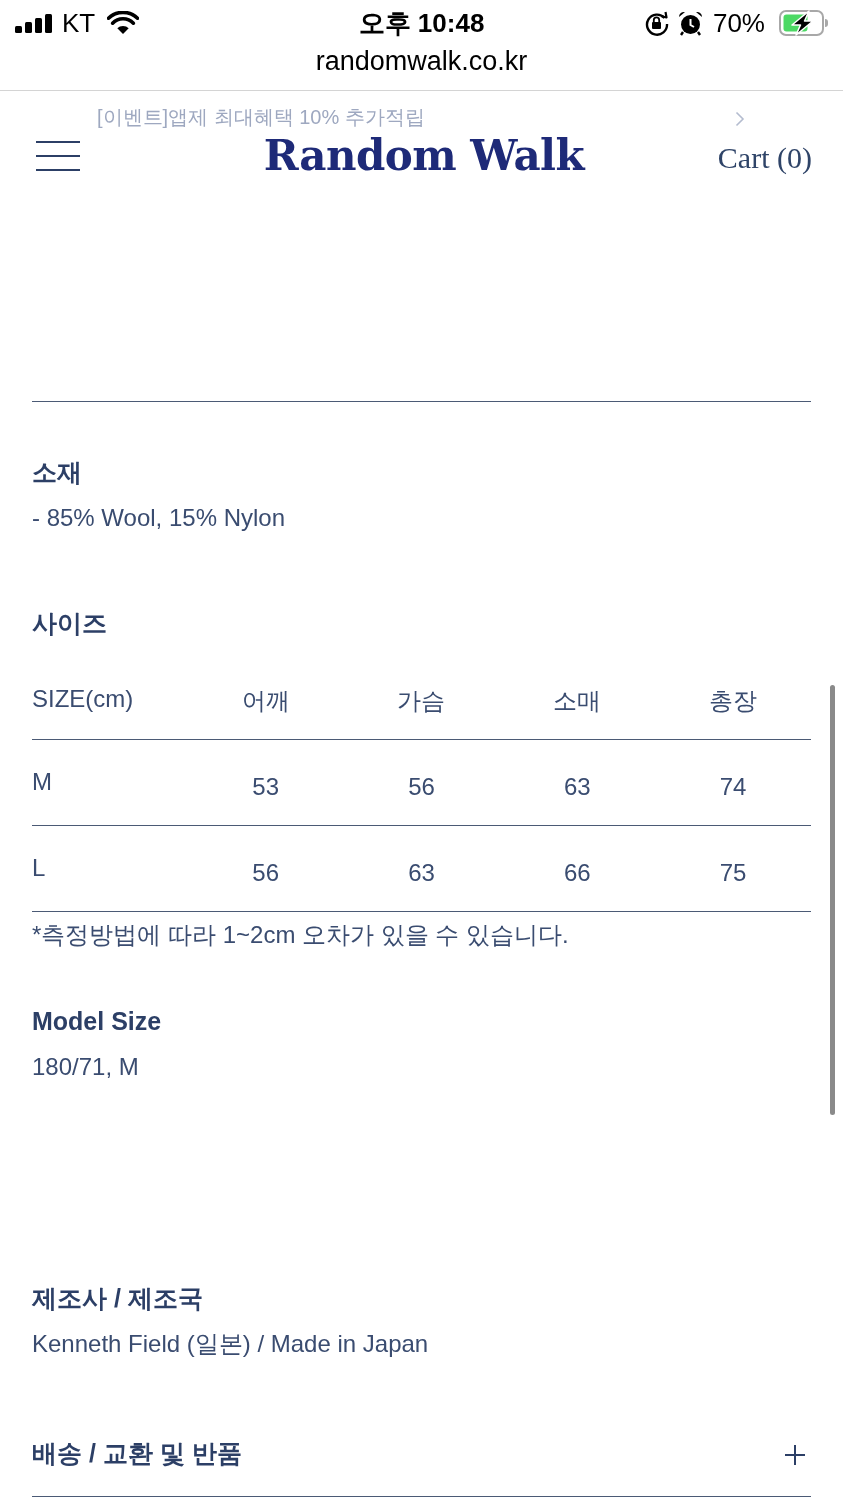  Describe the element at coordinates (57, 472) in the screenshot. I see `section-heading: 소재` at that location.